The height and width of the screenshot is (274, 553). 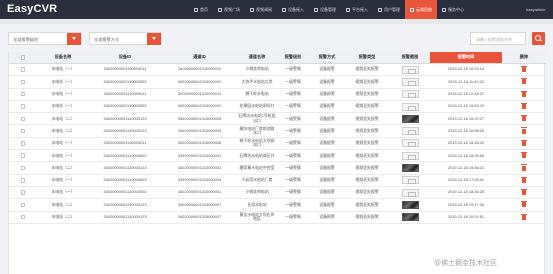 I want to click on alarm-method-select: 全部报警方式, so click(x=125, y=38).